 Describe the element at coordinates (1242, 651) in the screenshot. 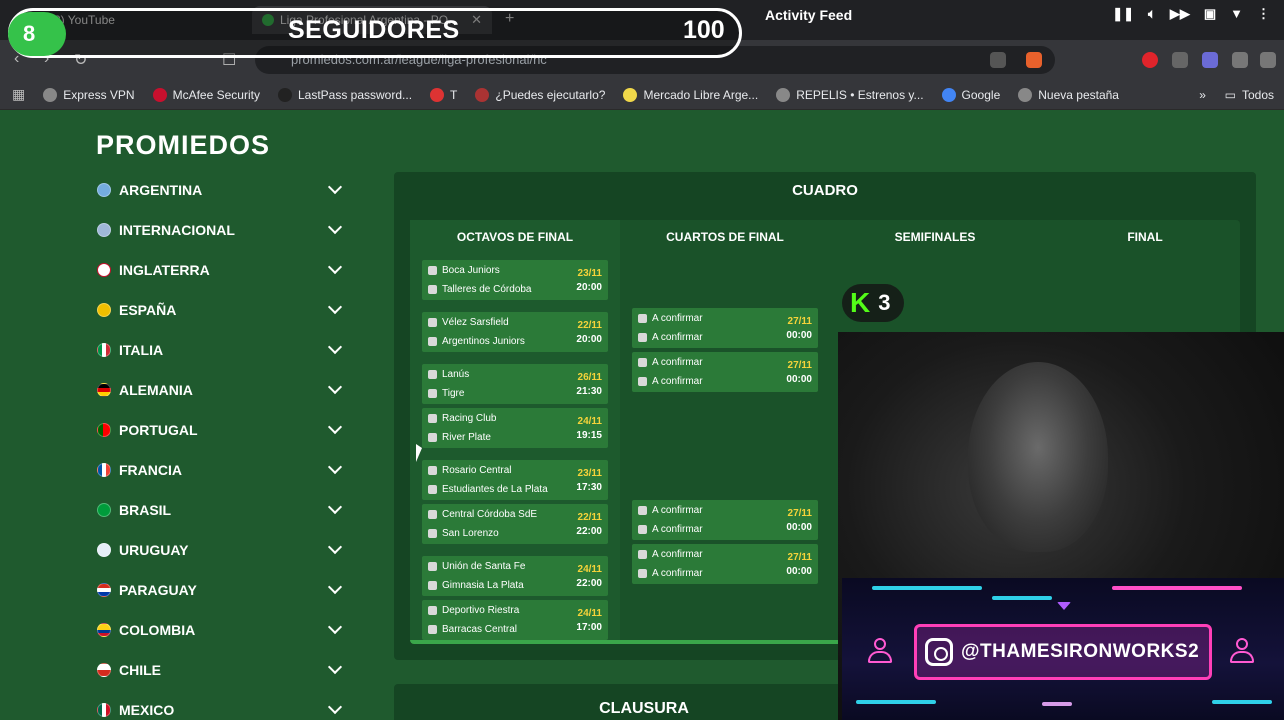

I see `user-icon` at that location.